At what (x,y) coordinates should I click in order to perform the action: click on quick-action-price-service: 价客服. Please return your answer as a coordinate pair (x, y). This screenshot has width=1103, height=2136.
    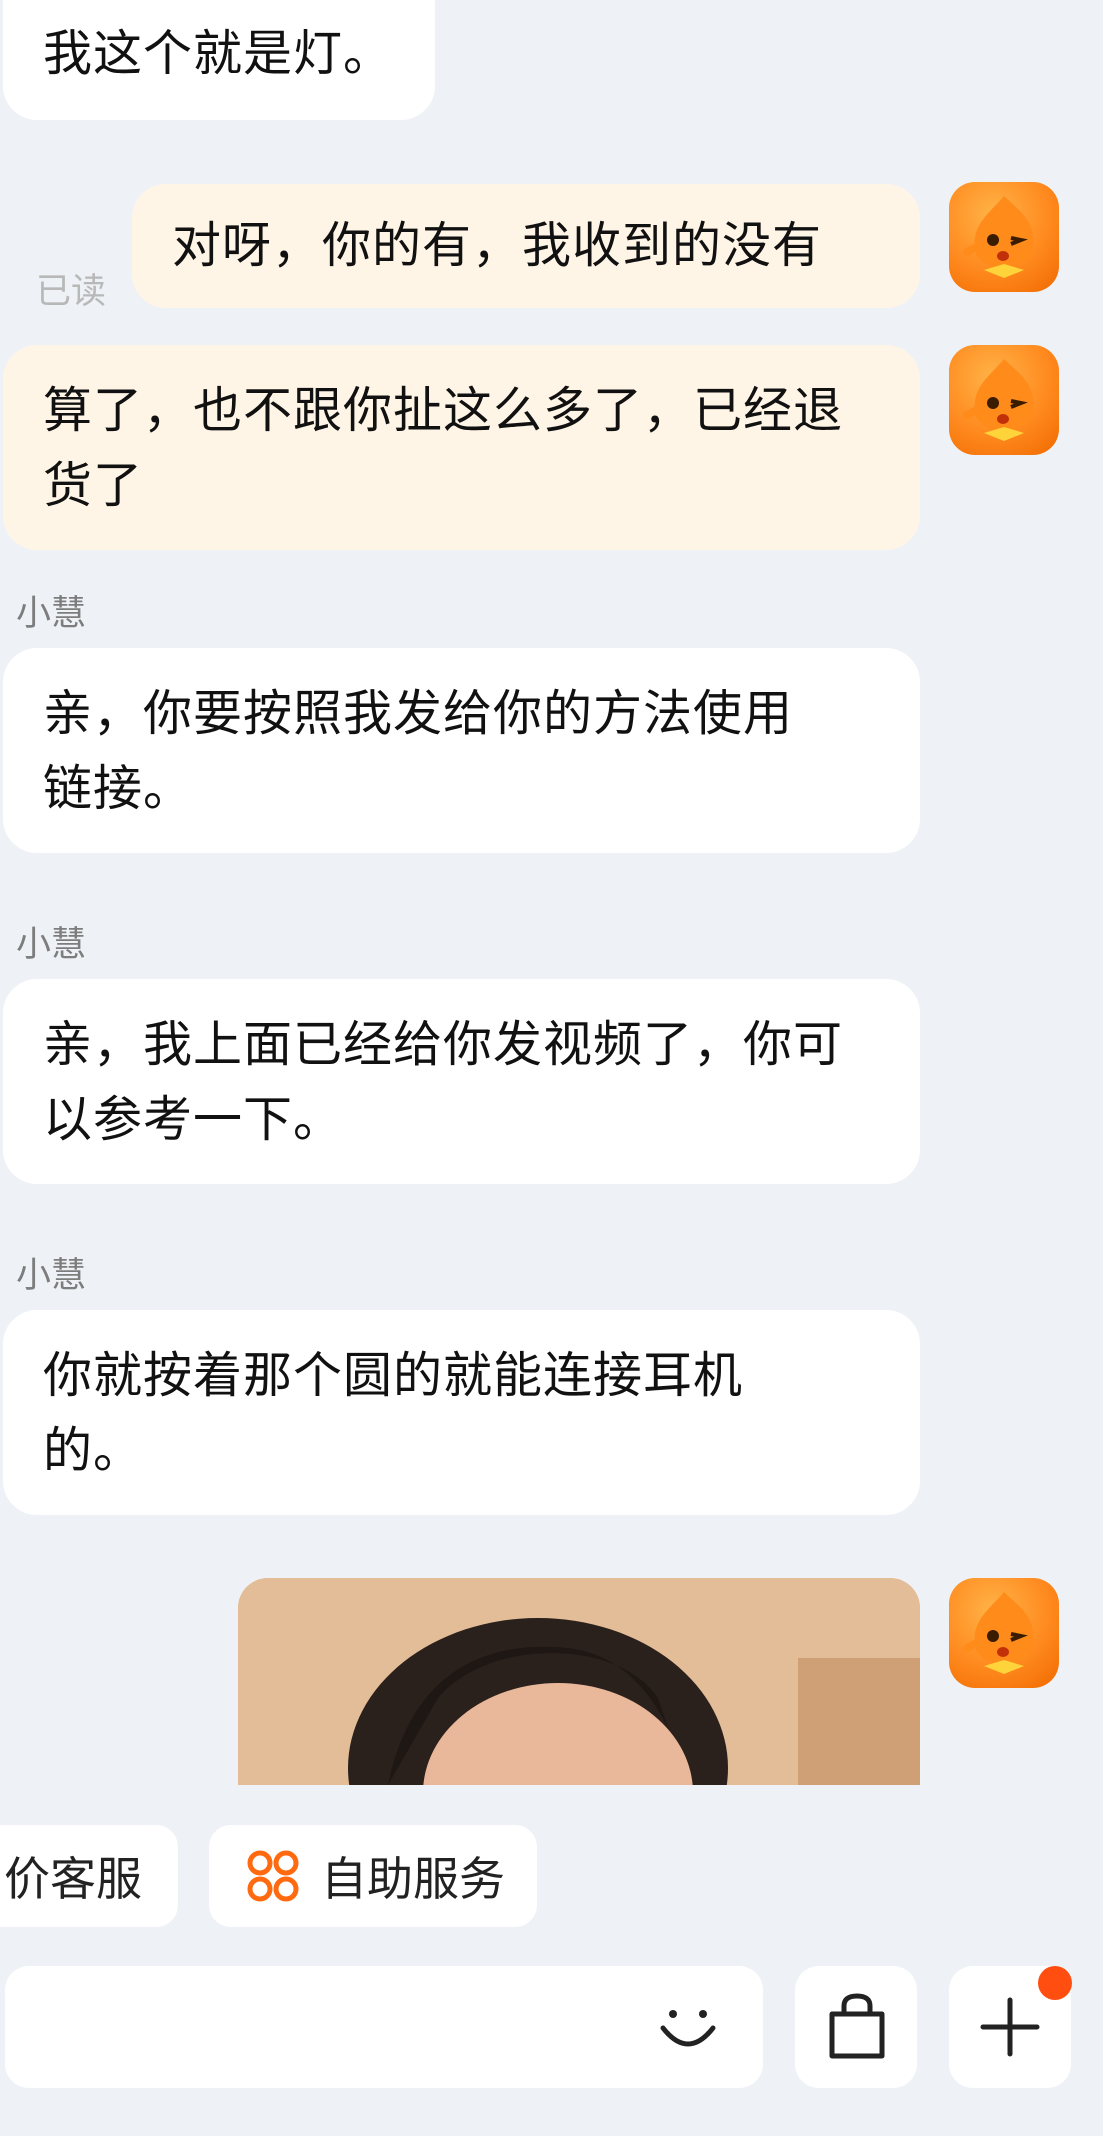
    Looking at the image, I should click on (89, 1876).